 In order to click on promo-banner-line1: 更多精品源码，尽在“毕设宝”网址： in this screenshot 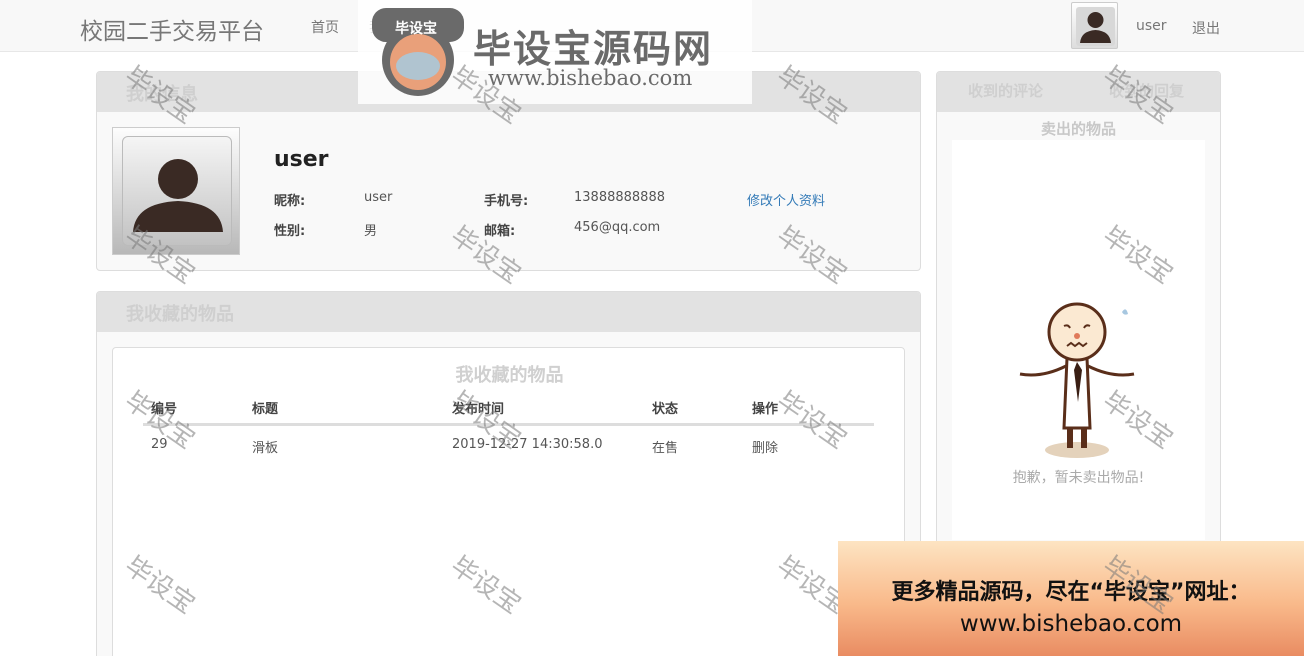, I will do `click(1071, 592)`.